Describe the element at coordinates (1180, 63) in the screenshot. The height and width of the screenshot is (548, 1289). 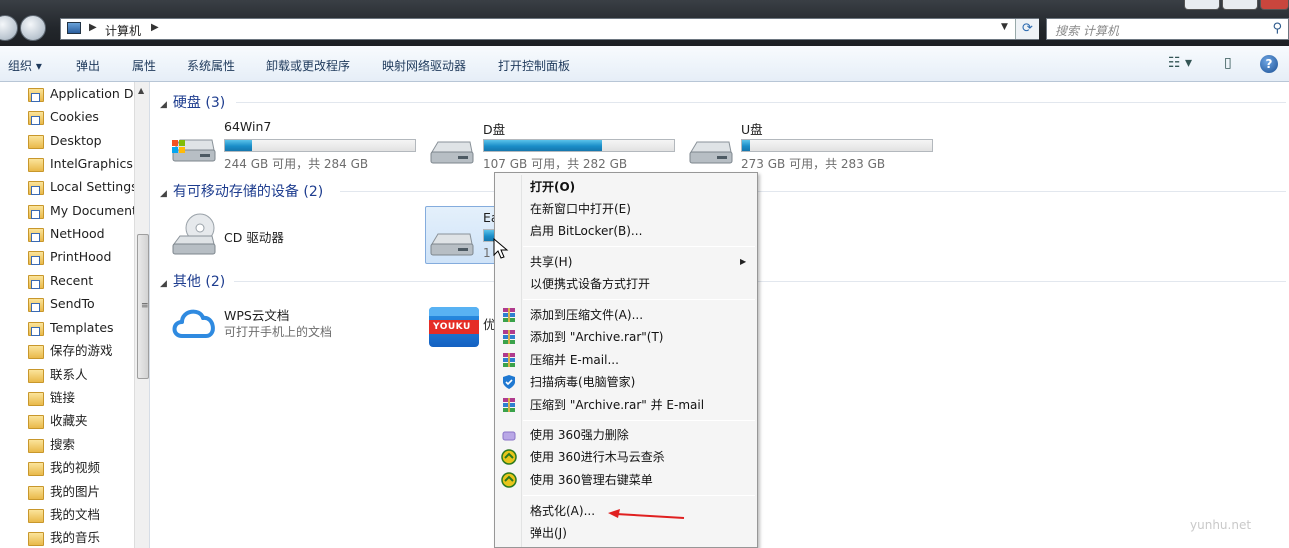
I see `view-options-icon: ☷ ▾` at that location.